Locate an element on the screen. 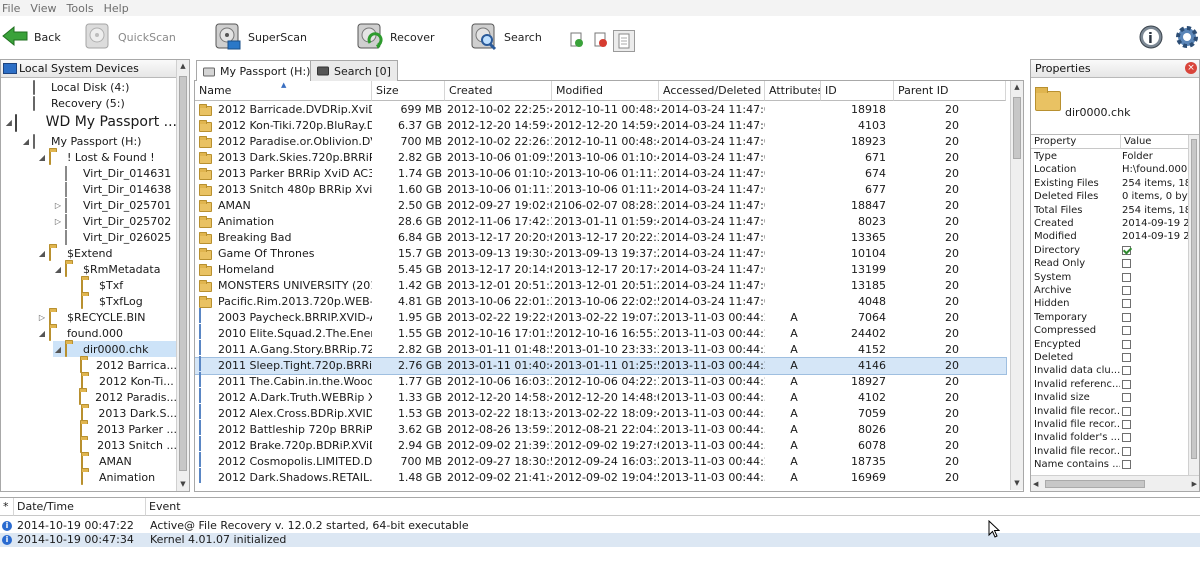  property-row: Read Only is located at coordinates (1110, 263).